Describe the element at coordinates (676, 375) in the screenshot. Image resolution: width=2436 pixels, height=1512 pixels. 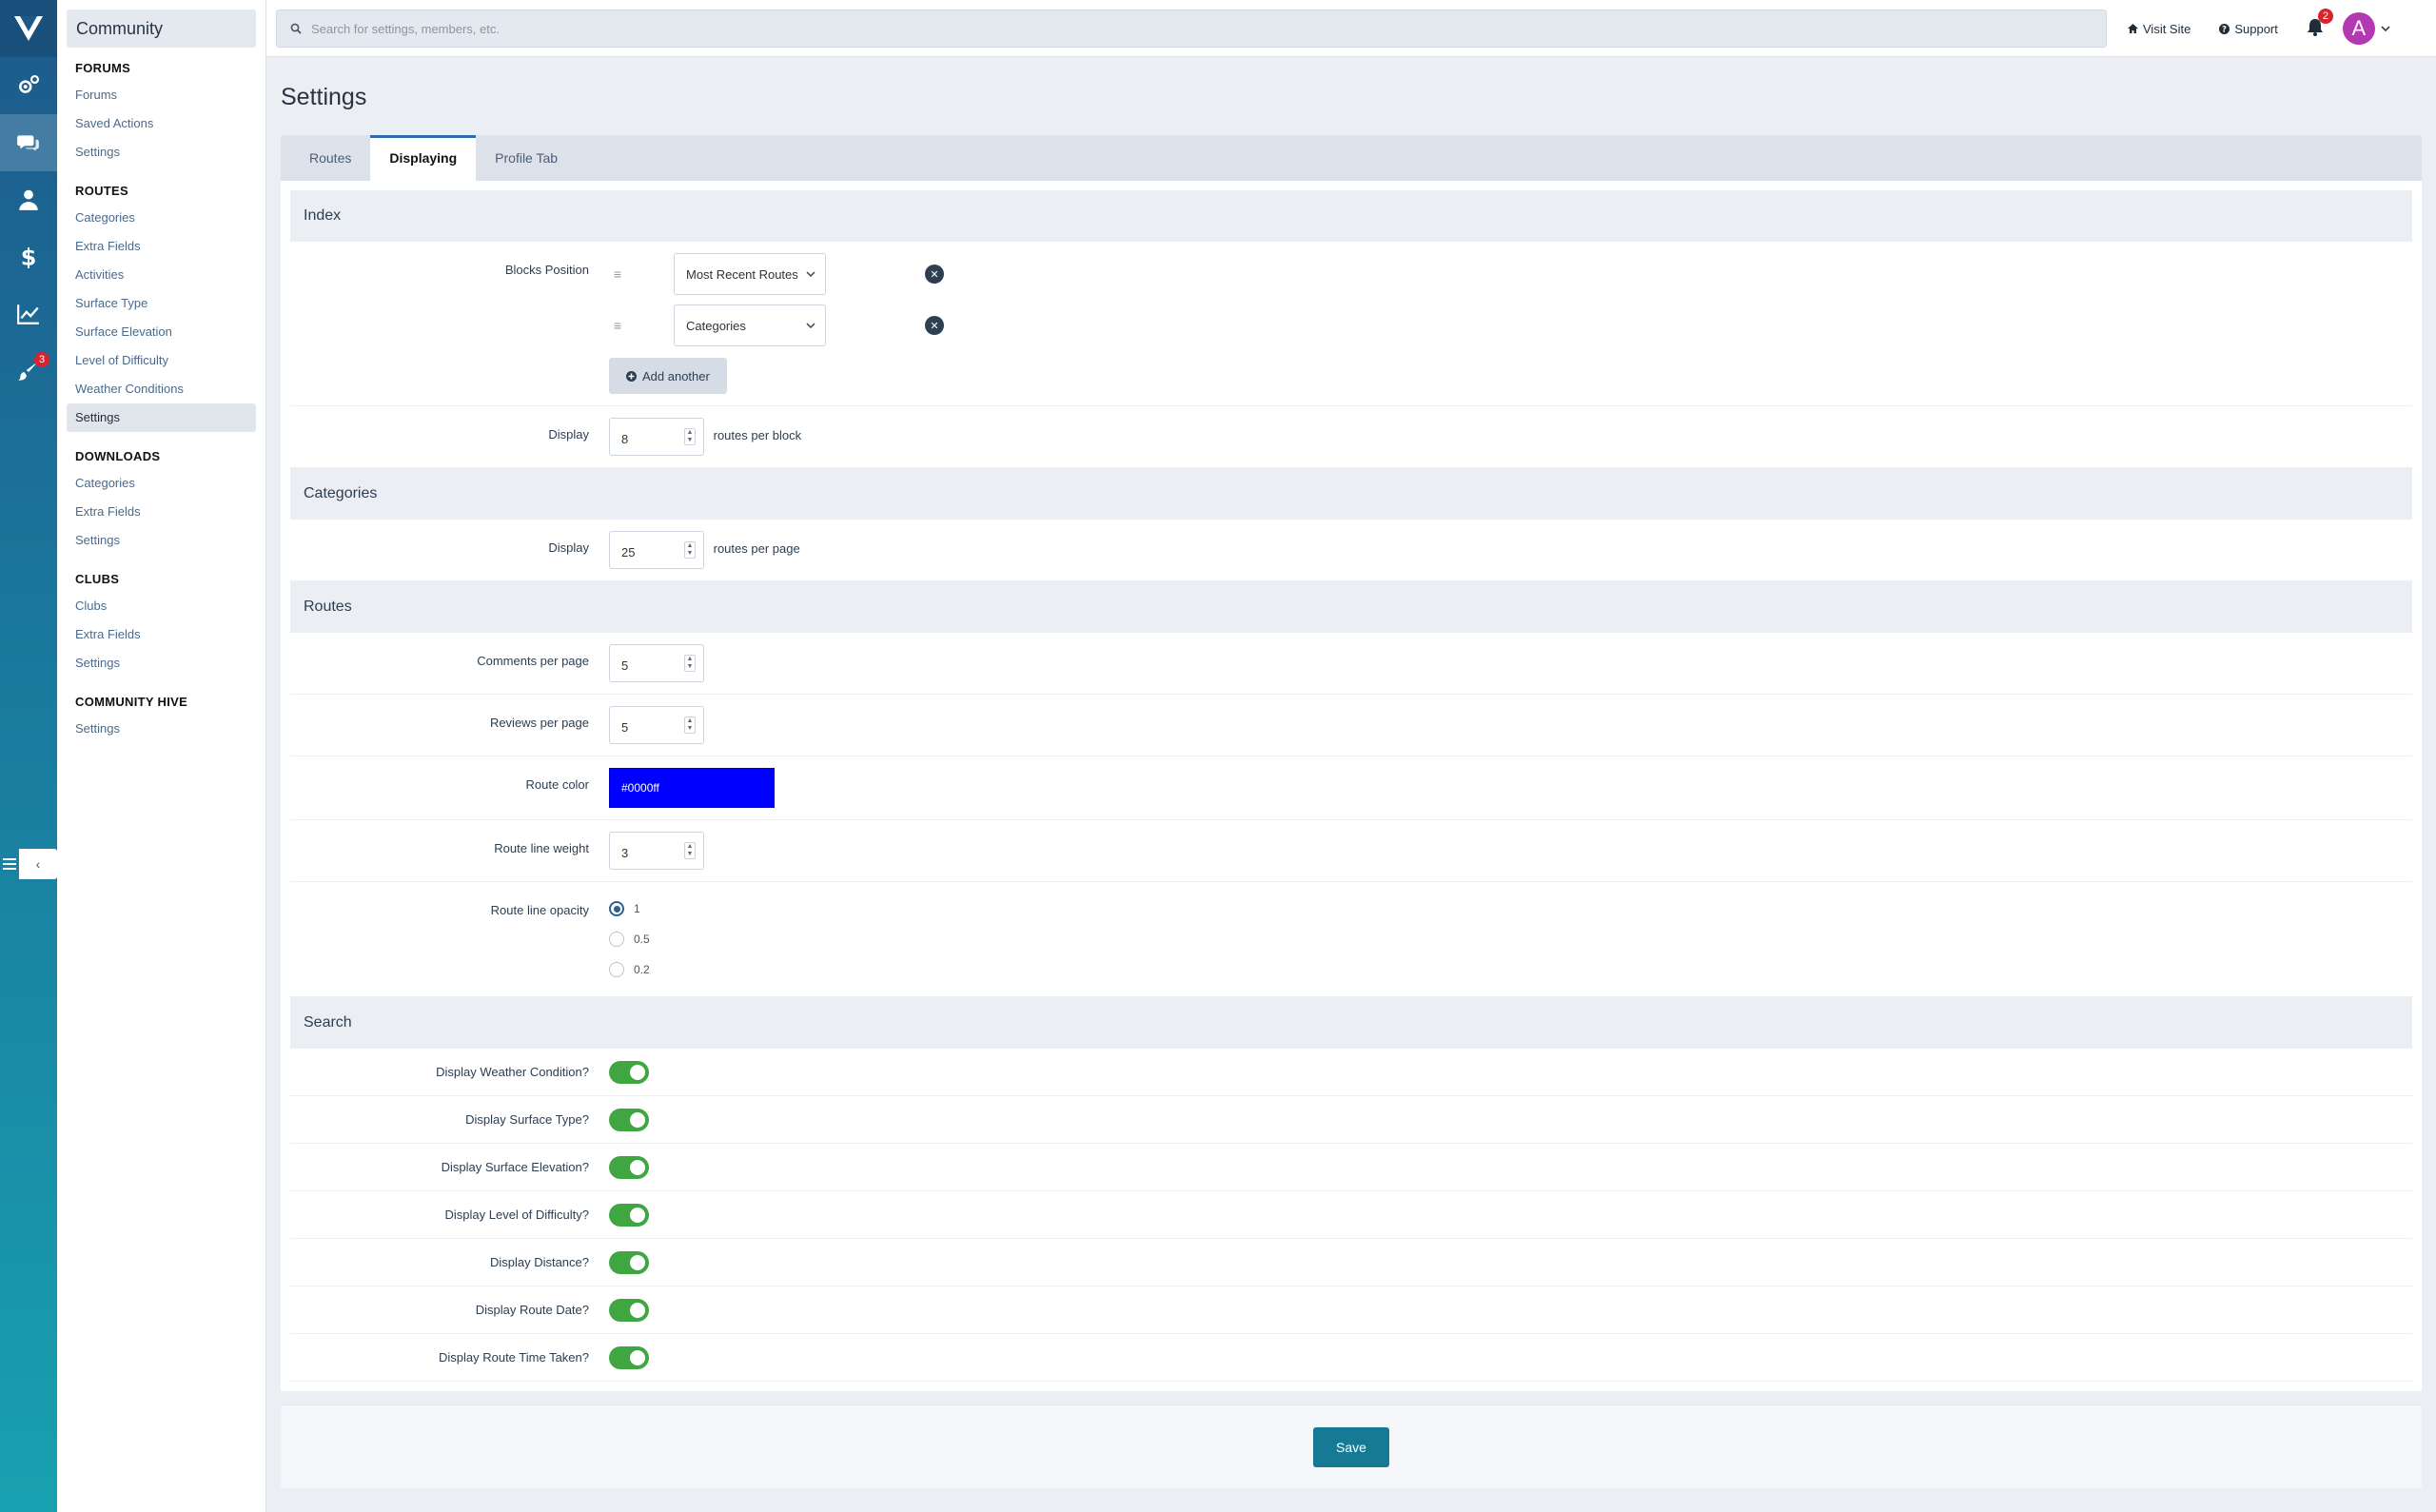
I see `add-another-label: Add another` at that location.